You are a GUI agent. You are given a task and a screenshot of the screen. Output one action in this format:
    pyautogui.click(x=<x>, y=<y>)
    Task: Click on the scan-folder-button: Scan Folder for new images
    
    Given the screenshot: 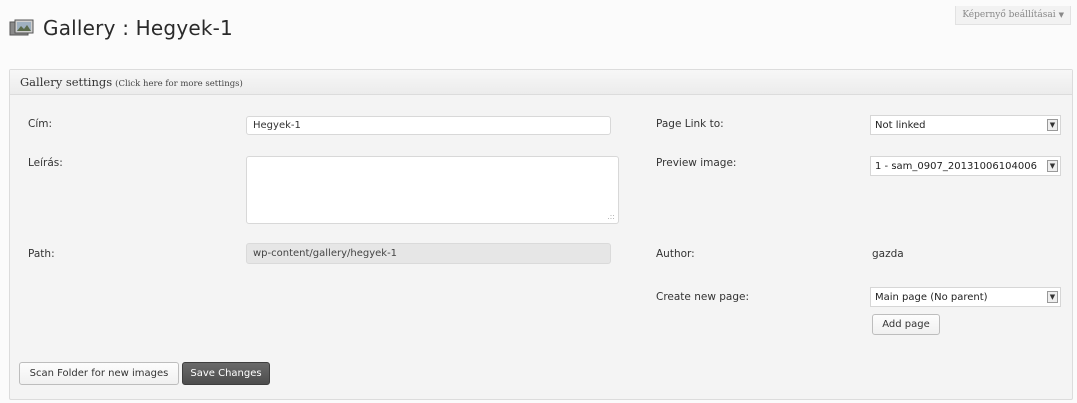 What is the action you would take?
    pyautogui.click(x=99, y=373)
    